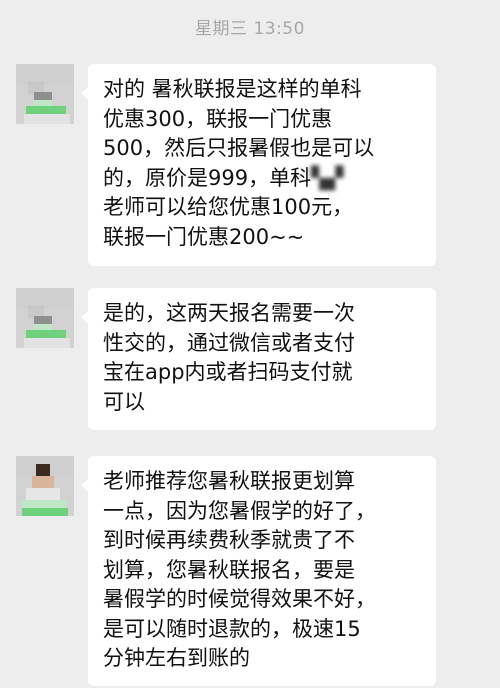  I want to click on message-line: 老师可以给您优惠100元，, so click(228, 207).